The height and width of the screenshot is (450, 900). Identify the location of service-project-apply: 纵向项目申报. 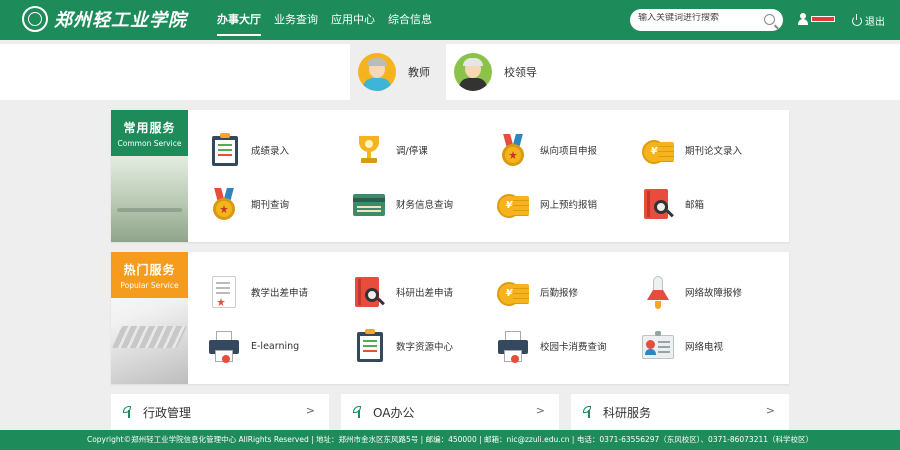
(565, 150).